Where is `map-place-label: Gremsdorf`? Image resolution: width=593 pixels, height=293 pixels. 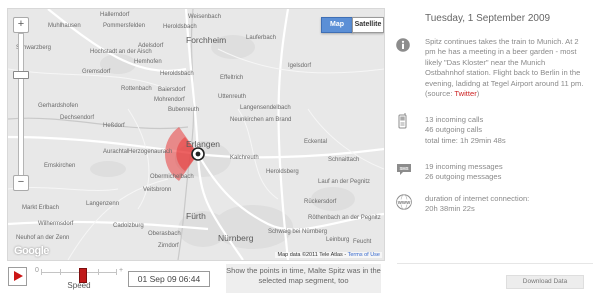 map-place-label: Gremsdorf is located at coordinates (96, 72).